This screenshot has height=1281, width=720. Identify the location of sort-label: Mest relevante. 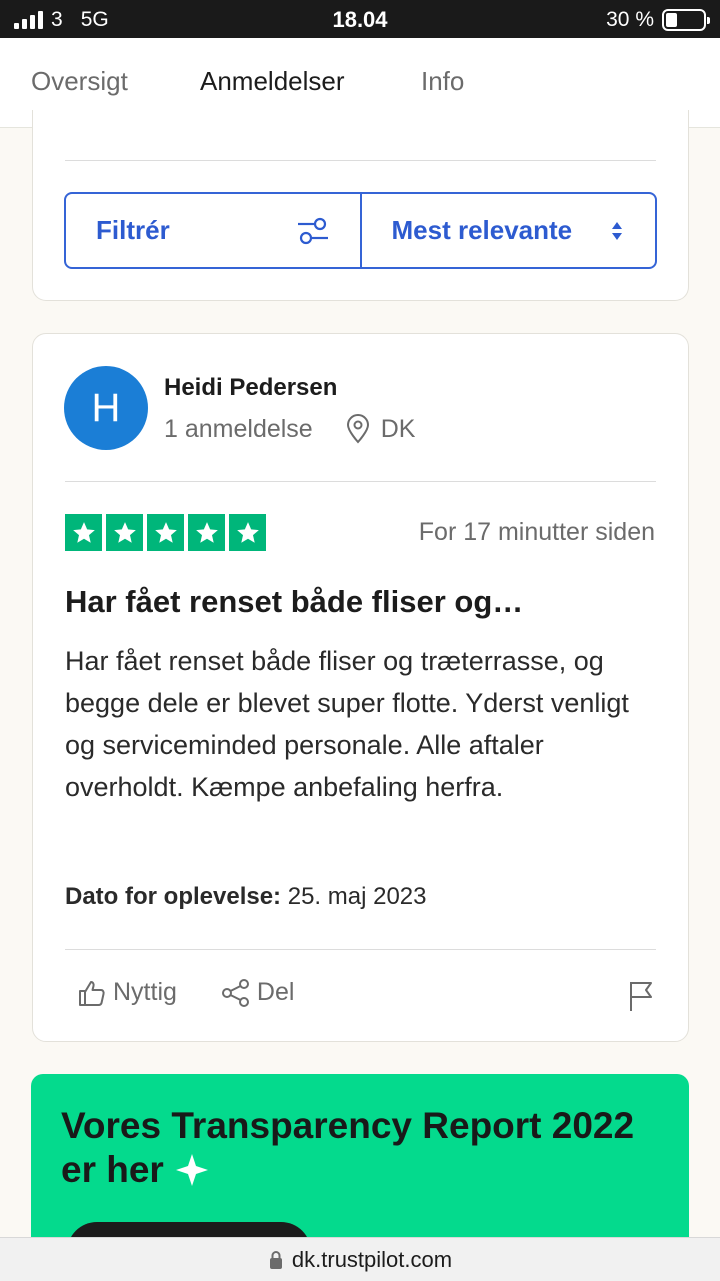
(482, 230).